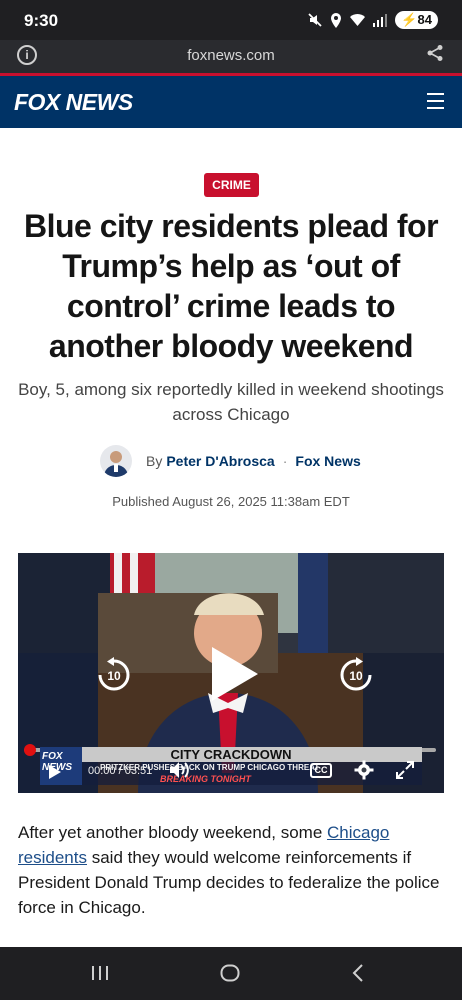 The height and width of the screenshot is (1000, 462). Describe the element at coordinates (100, 973) in the screenshot. I see `recent-apps-icon` at that location.